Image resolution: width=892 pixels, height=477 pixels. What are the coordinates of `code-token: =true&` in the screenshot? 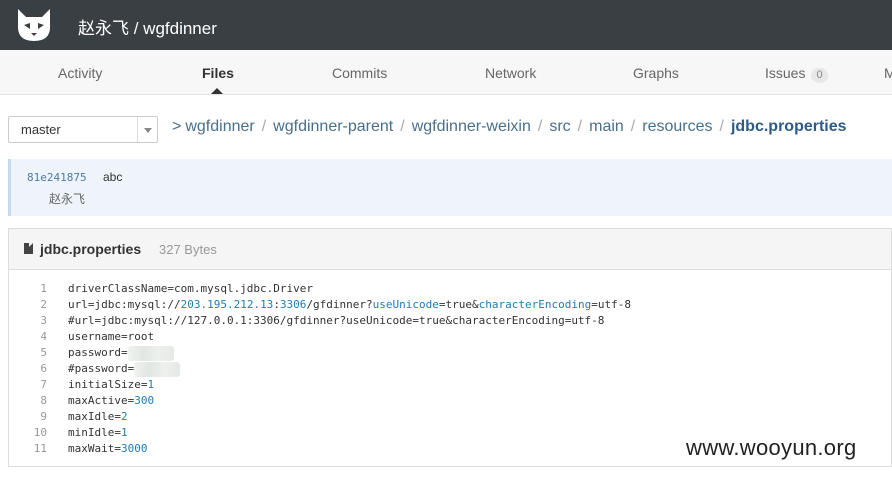 It's located at (458, 304).